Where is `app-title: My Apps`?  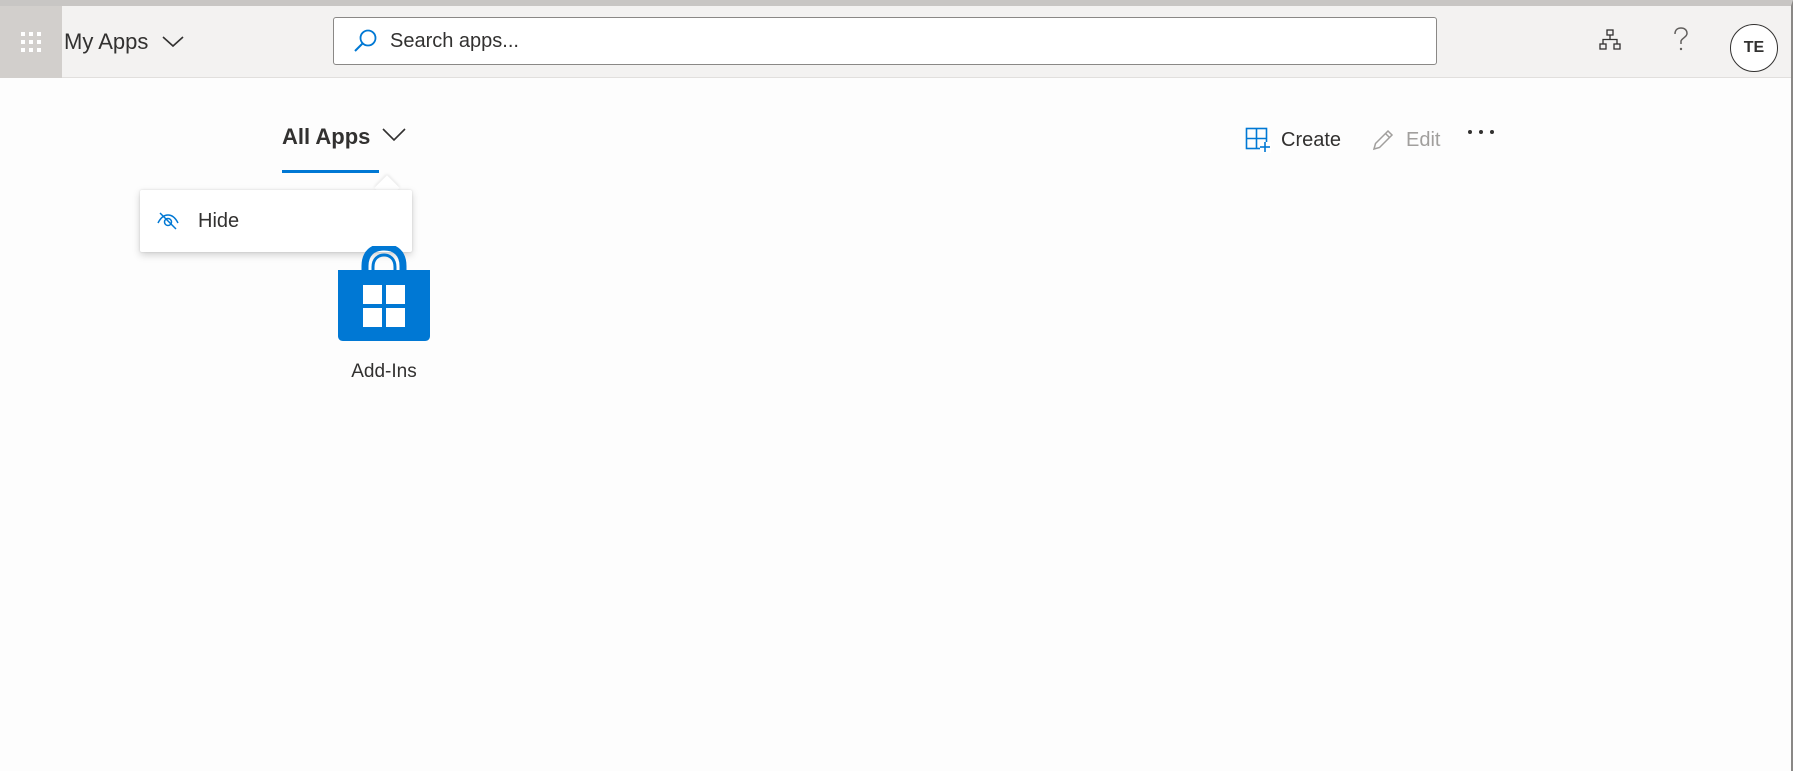 app-title: My Apps is located at coordinates (106, 41).